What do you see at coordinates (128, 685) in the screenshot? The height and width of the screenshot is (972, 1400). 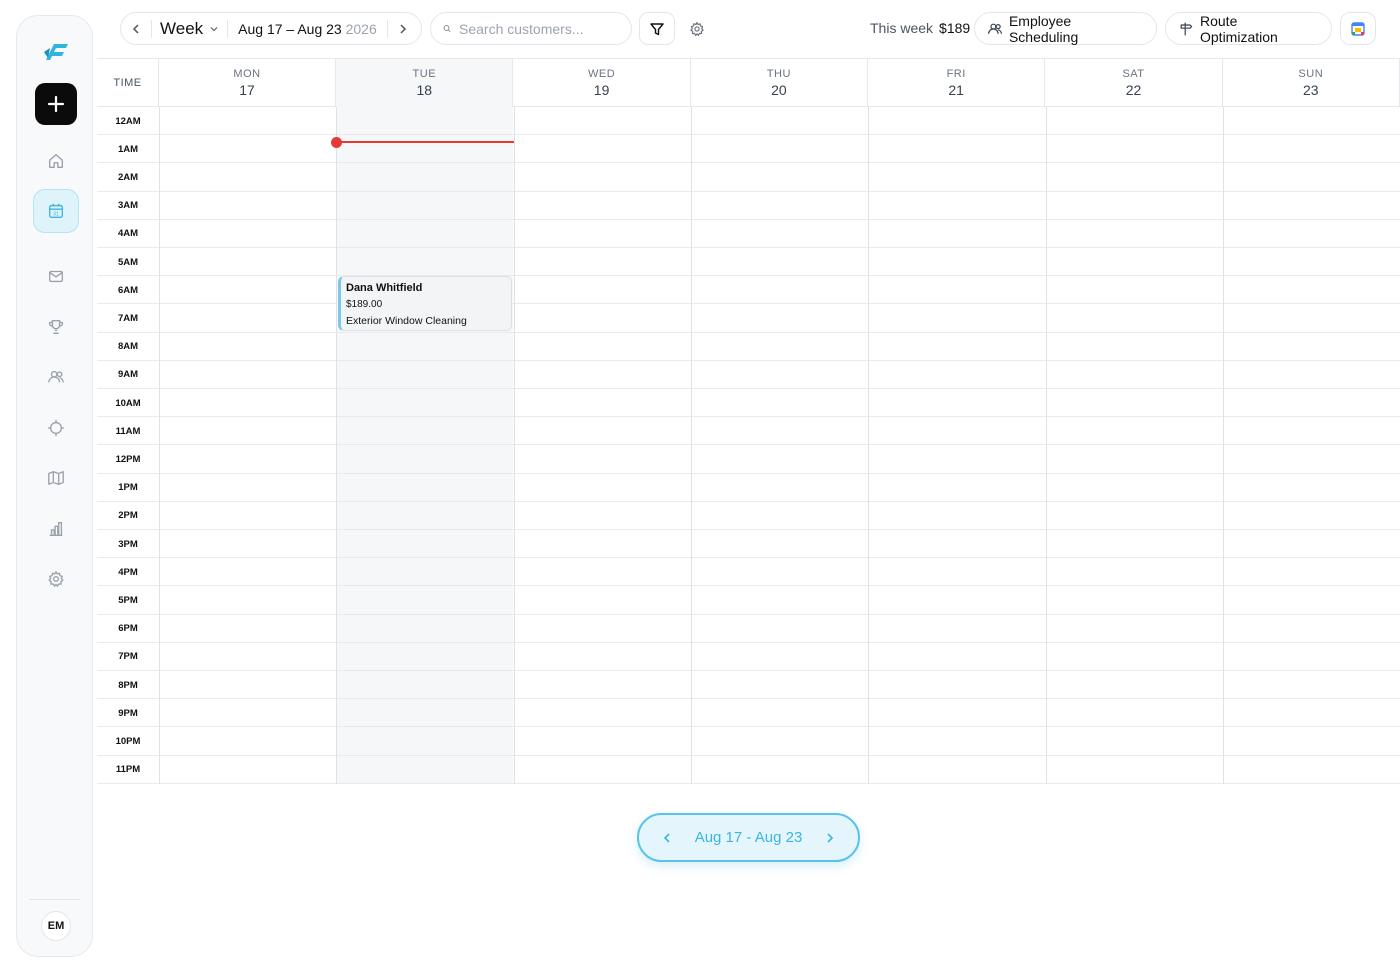 I see `hour-label: 8PM` at bounding box center [128, 685].